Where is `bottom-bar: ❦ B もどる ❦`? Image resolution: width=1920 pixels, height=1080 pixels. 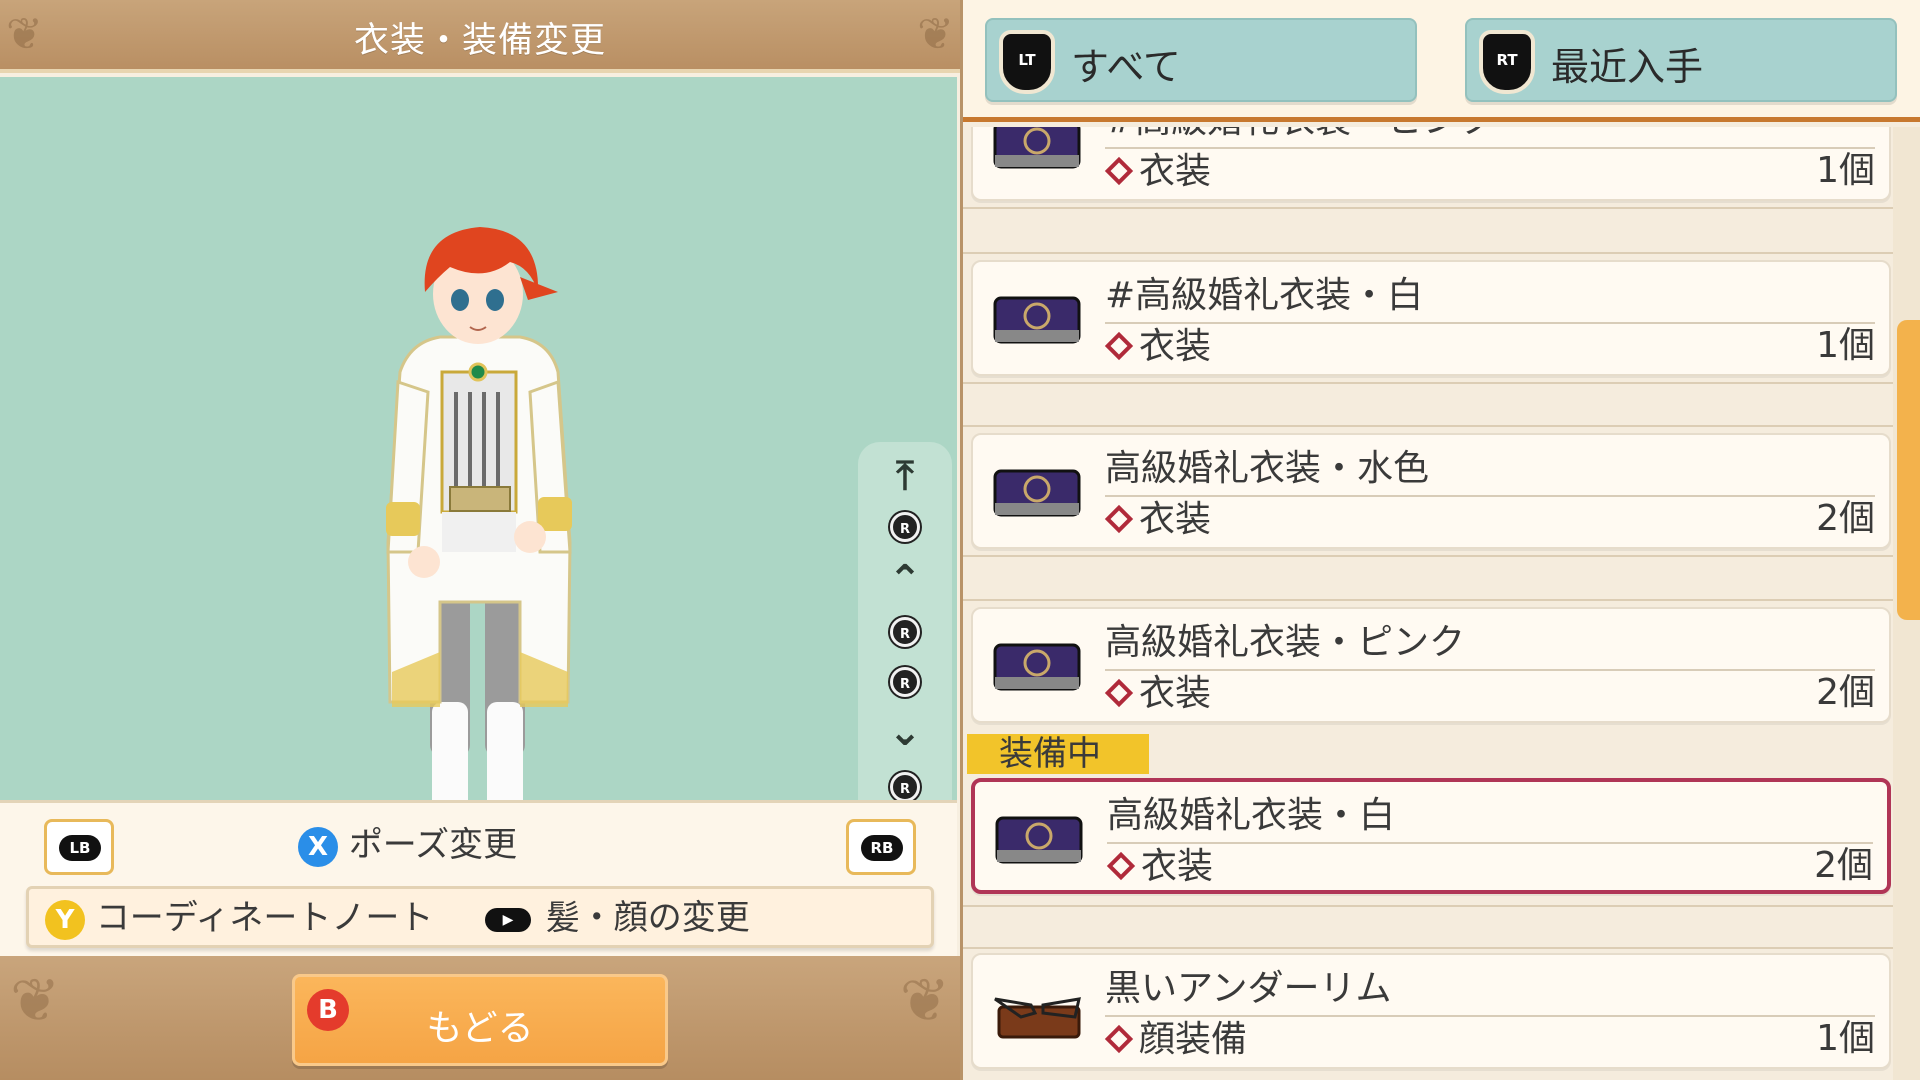 bottom-bar: ❦ B もどる ❦ is located at coordinates (480, 1018).